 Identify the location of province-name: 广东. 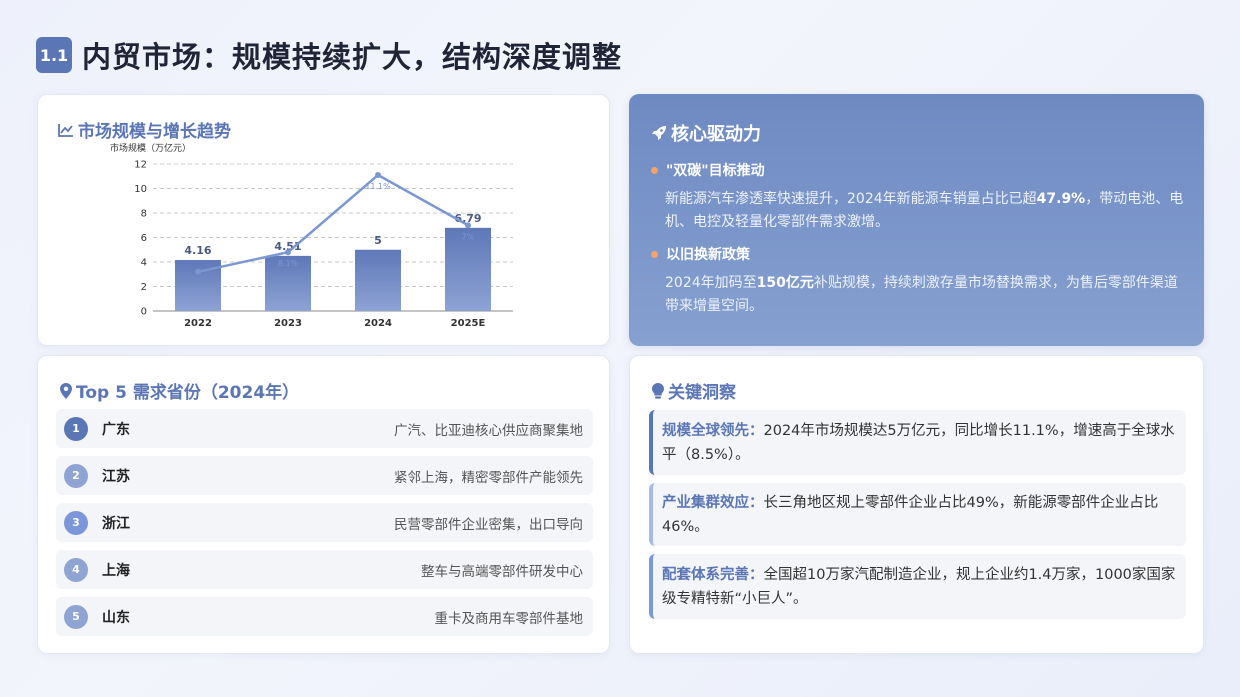
(116, 429).